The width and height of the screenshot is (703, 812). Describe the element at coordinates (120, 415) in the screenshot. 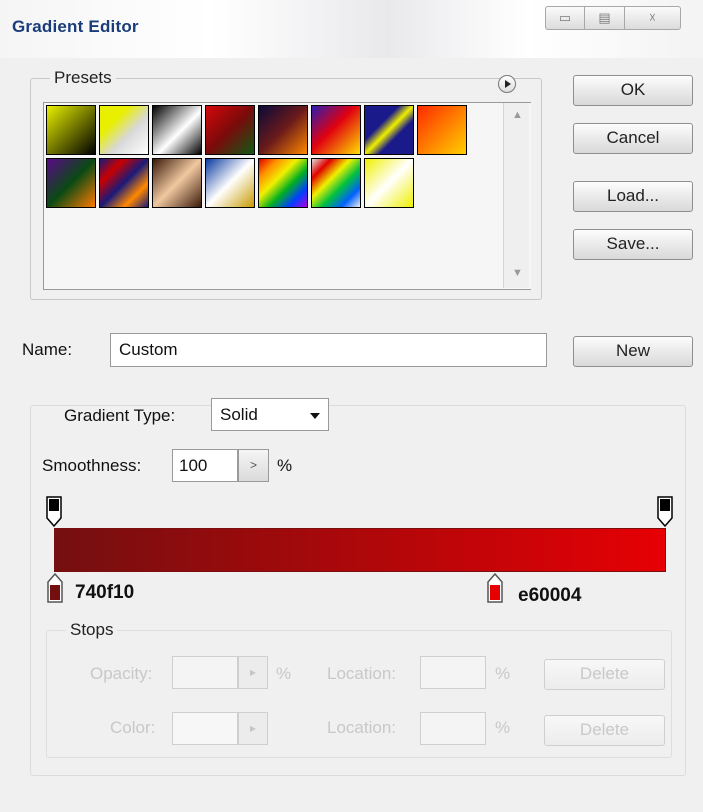

I see `gradient-type-label: Gradient Type:` at that location.